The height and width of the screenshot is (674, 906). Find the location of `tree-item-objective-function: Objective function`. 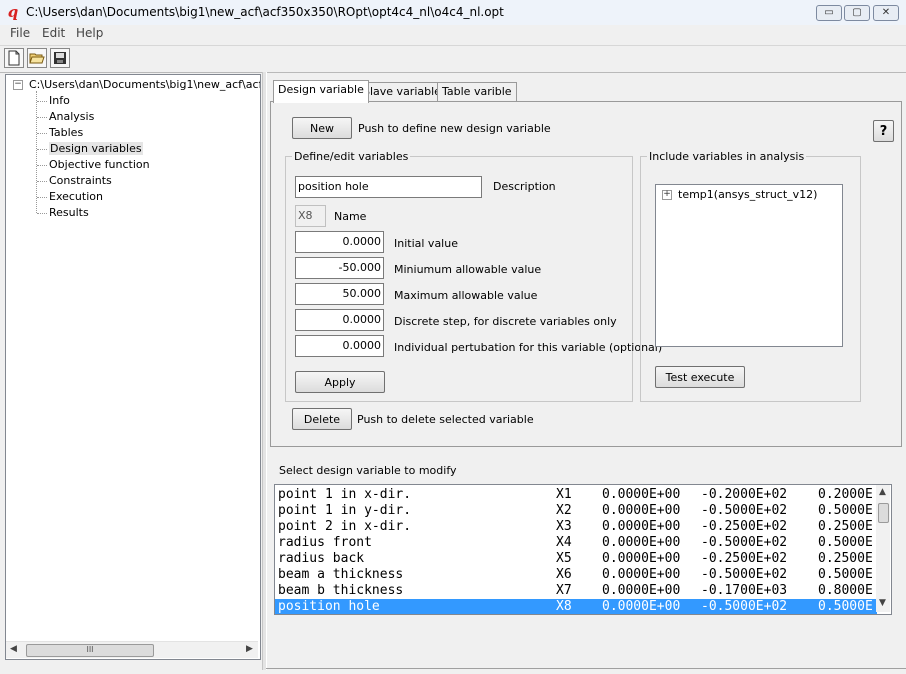

tree-item-objective-function: Objective function is located at coordinates (99, 164).